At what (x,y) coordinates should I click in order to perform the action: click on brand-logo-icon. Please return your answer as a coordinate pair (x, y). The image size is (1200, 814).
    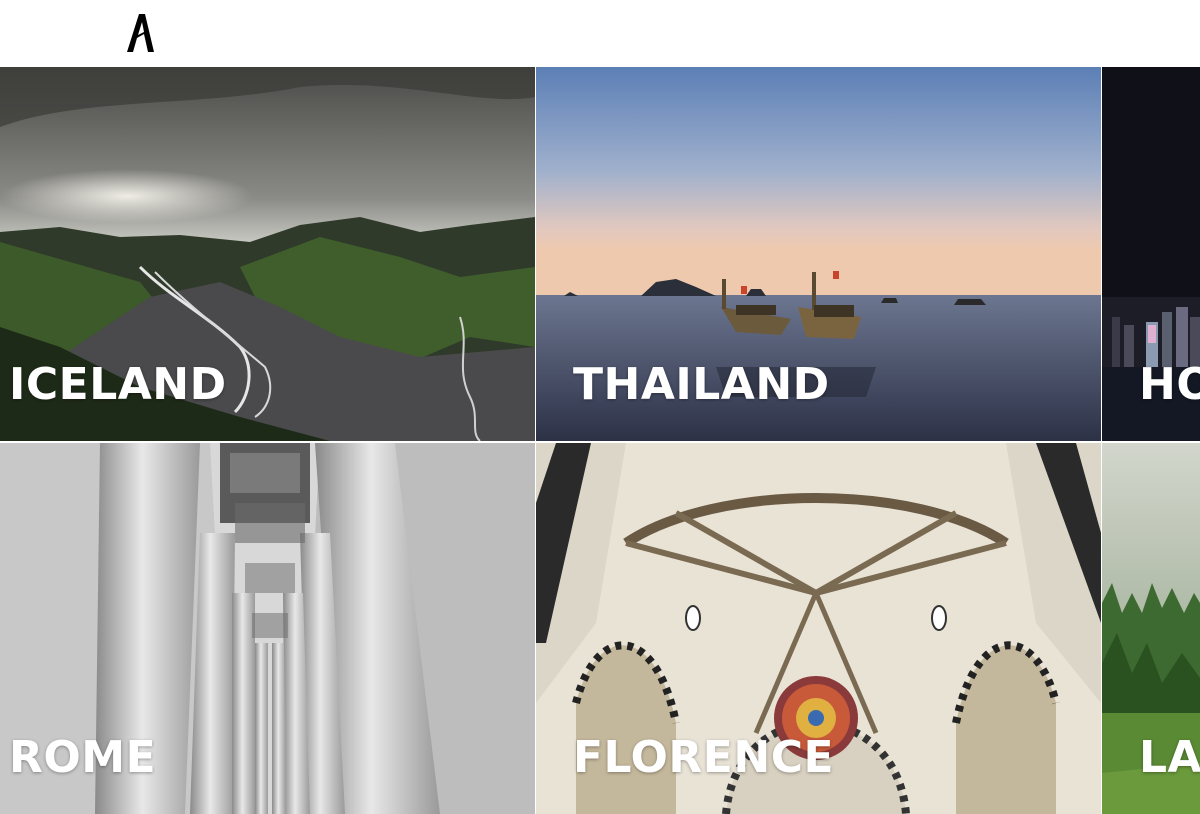
    Looking at the image, I should click on (141, 34).